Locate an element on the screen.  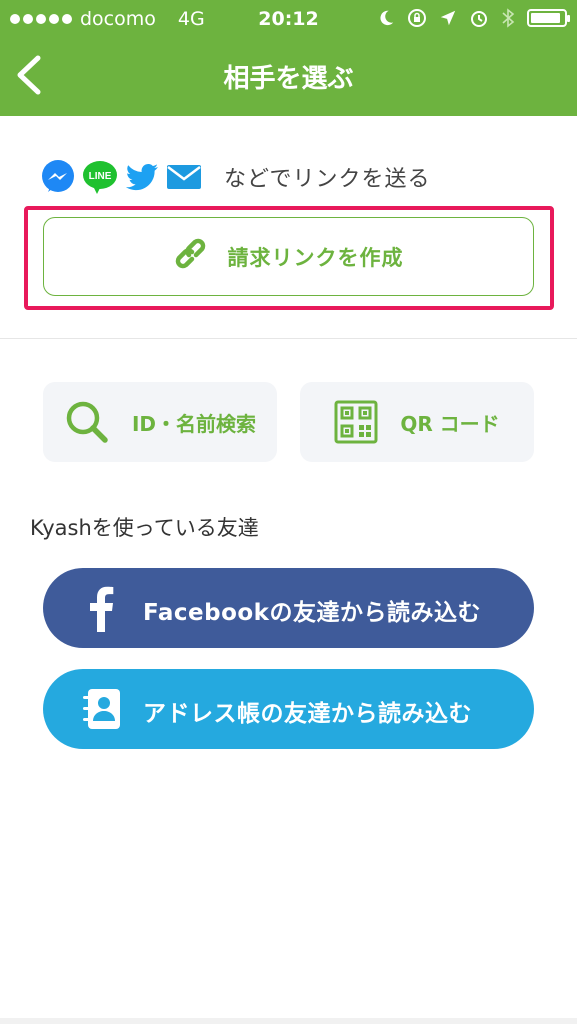
share-apps-row: LINE などでリンクを送る is located at coordinates (235, 177).